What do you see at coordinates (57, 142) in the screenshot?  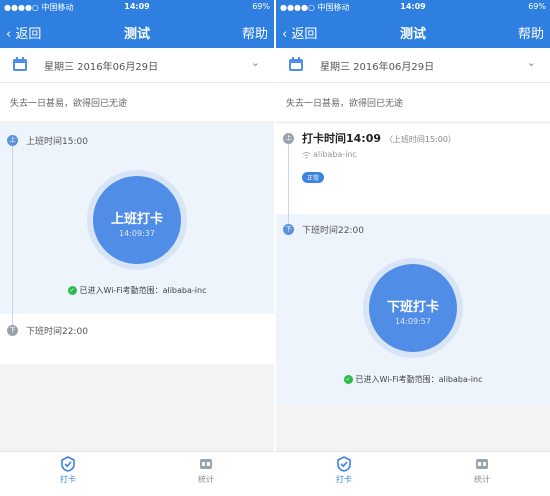 I see `start-time-label: 上班时间15:00` at bounding box center [57, 142].